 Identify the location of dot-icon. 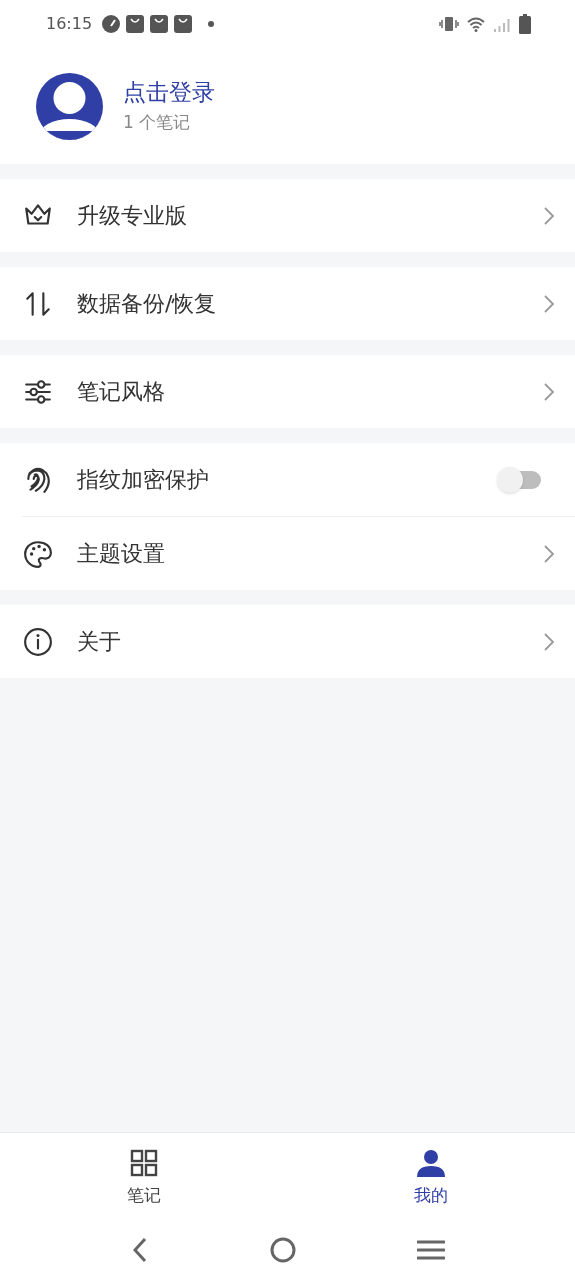
(211, 24).